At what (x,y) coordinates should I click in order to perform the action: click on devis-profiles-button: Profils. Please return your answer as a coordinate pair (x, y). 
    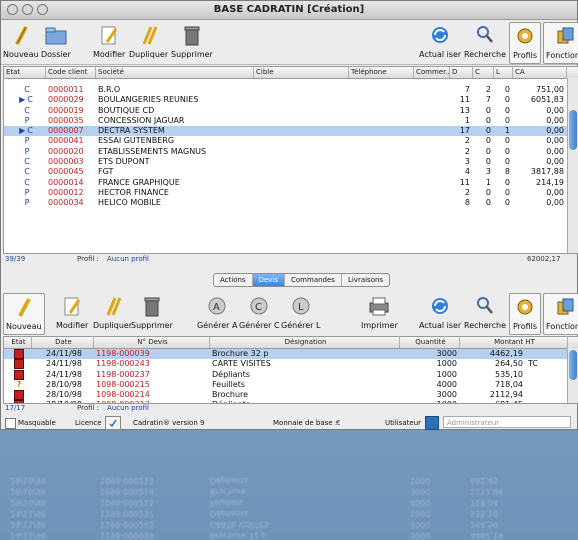
    Looking at the image, I should click on (525, 314).